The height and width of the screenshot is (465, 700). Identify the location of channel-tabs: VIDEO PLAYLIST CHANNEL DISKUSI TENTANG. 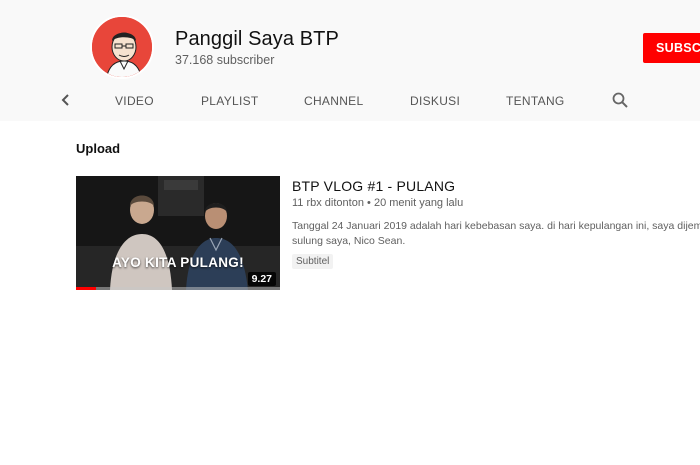
(350, 101).